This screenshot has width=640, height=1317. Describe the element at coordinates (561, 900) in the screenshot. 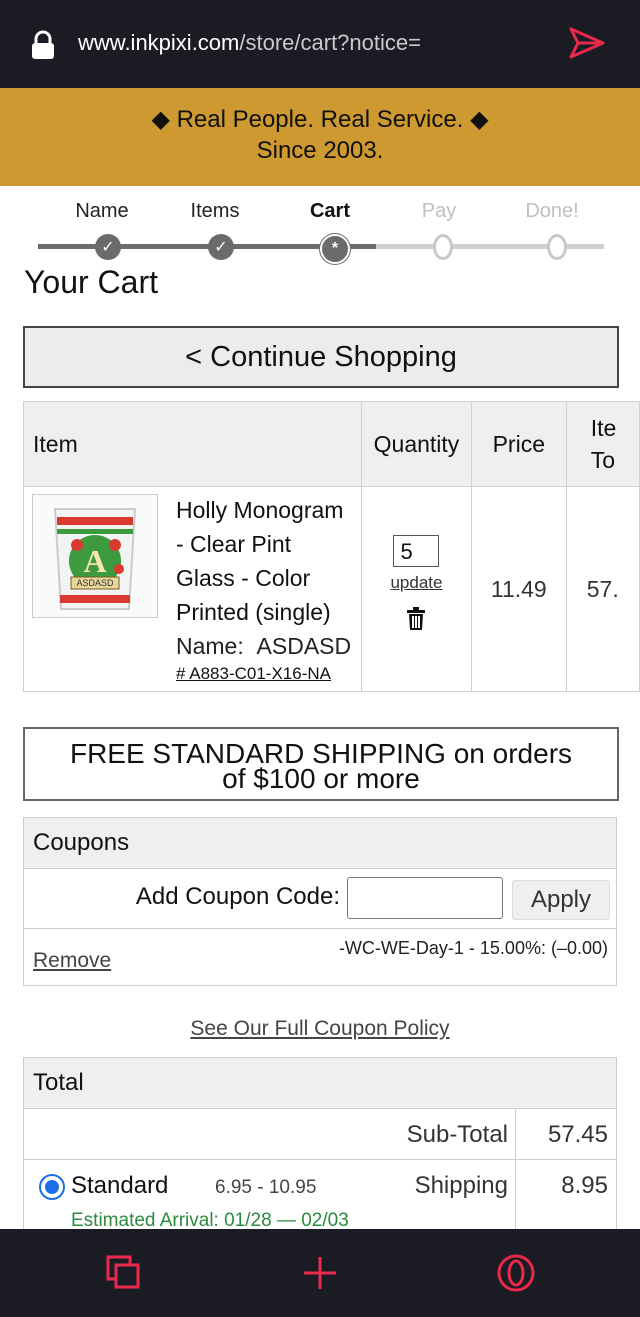

I see `apply-button: Apply` at that location.